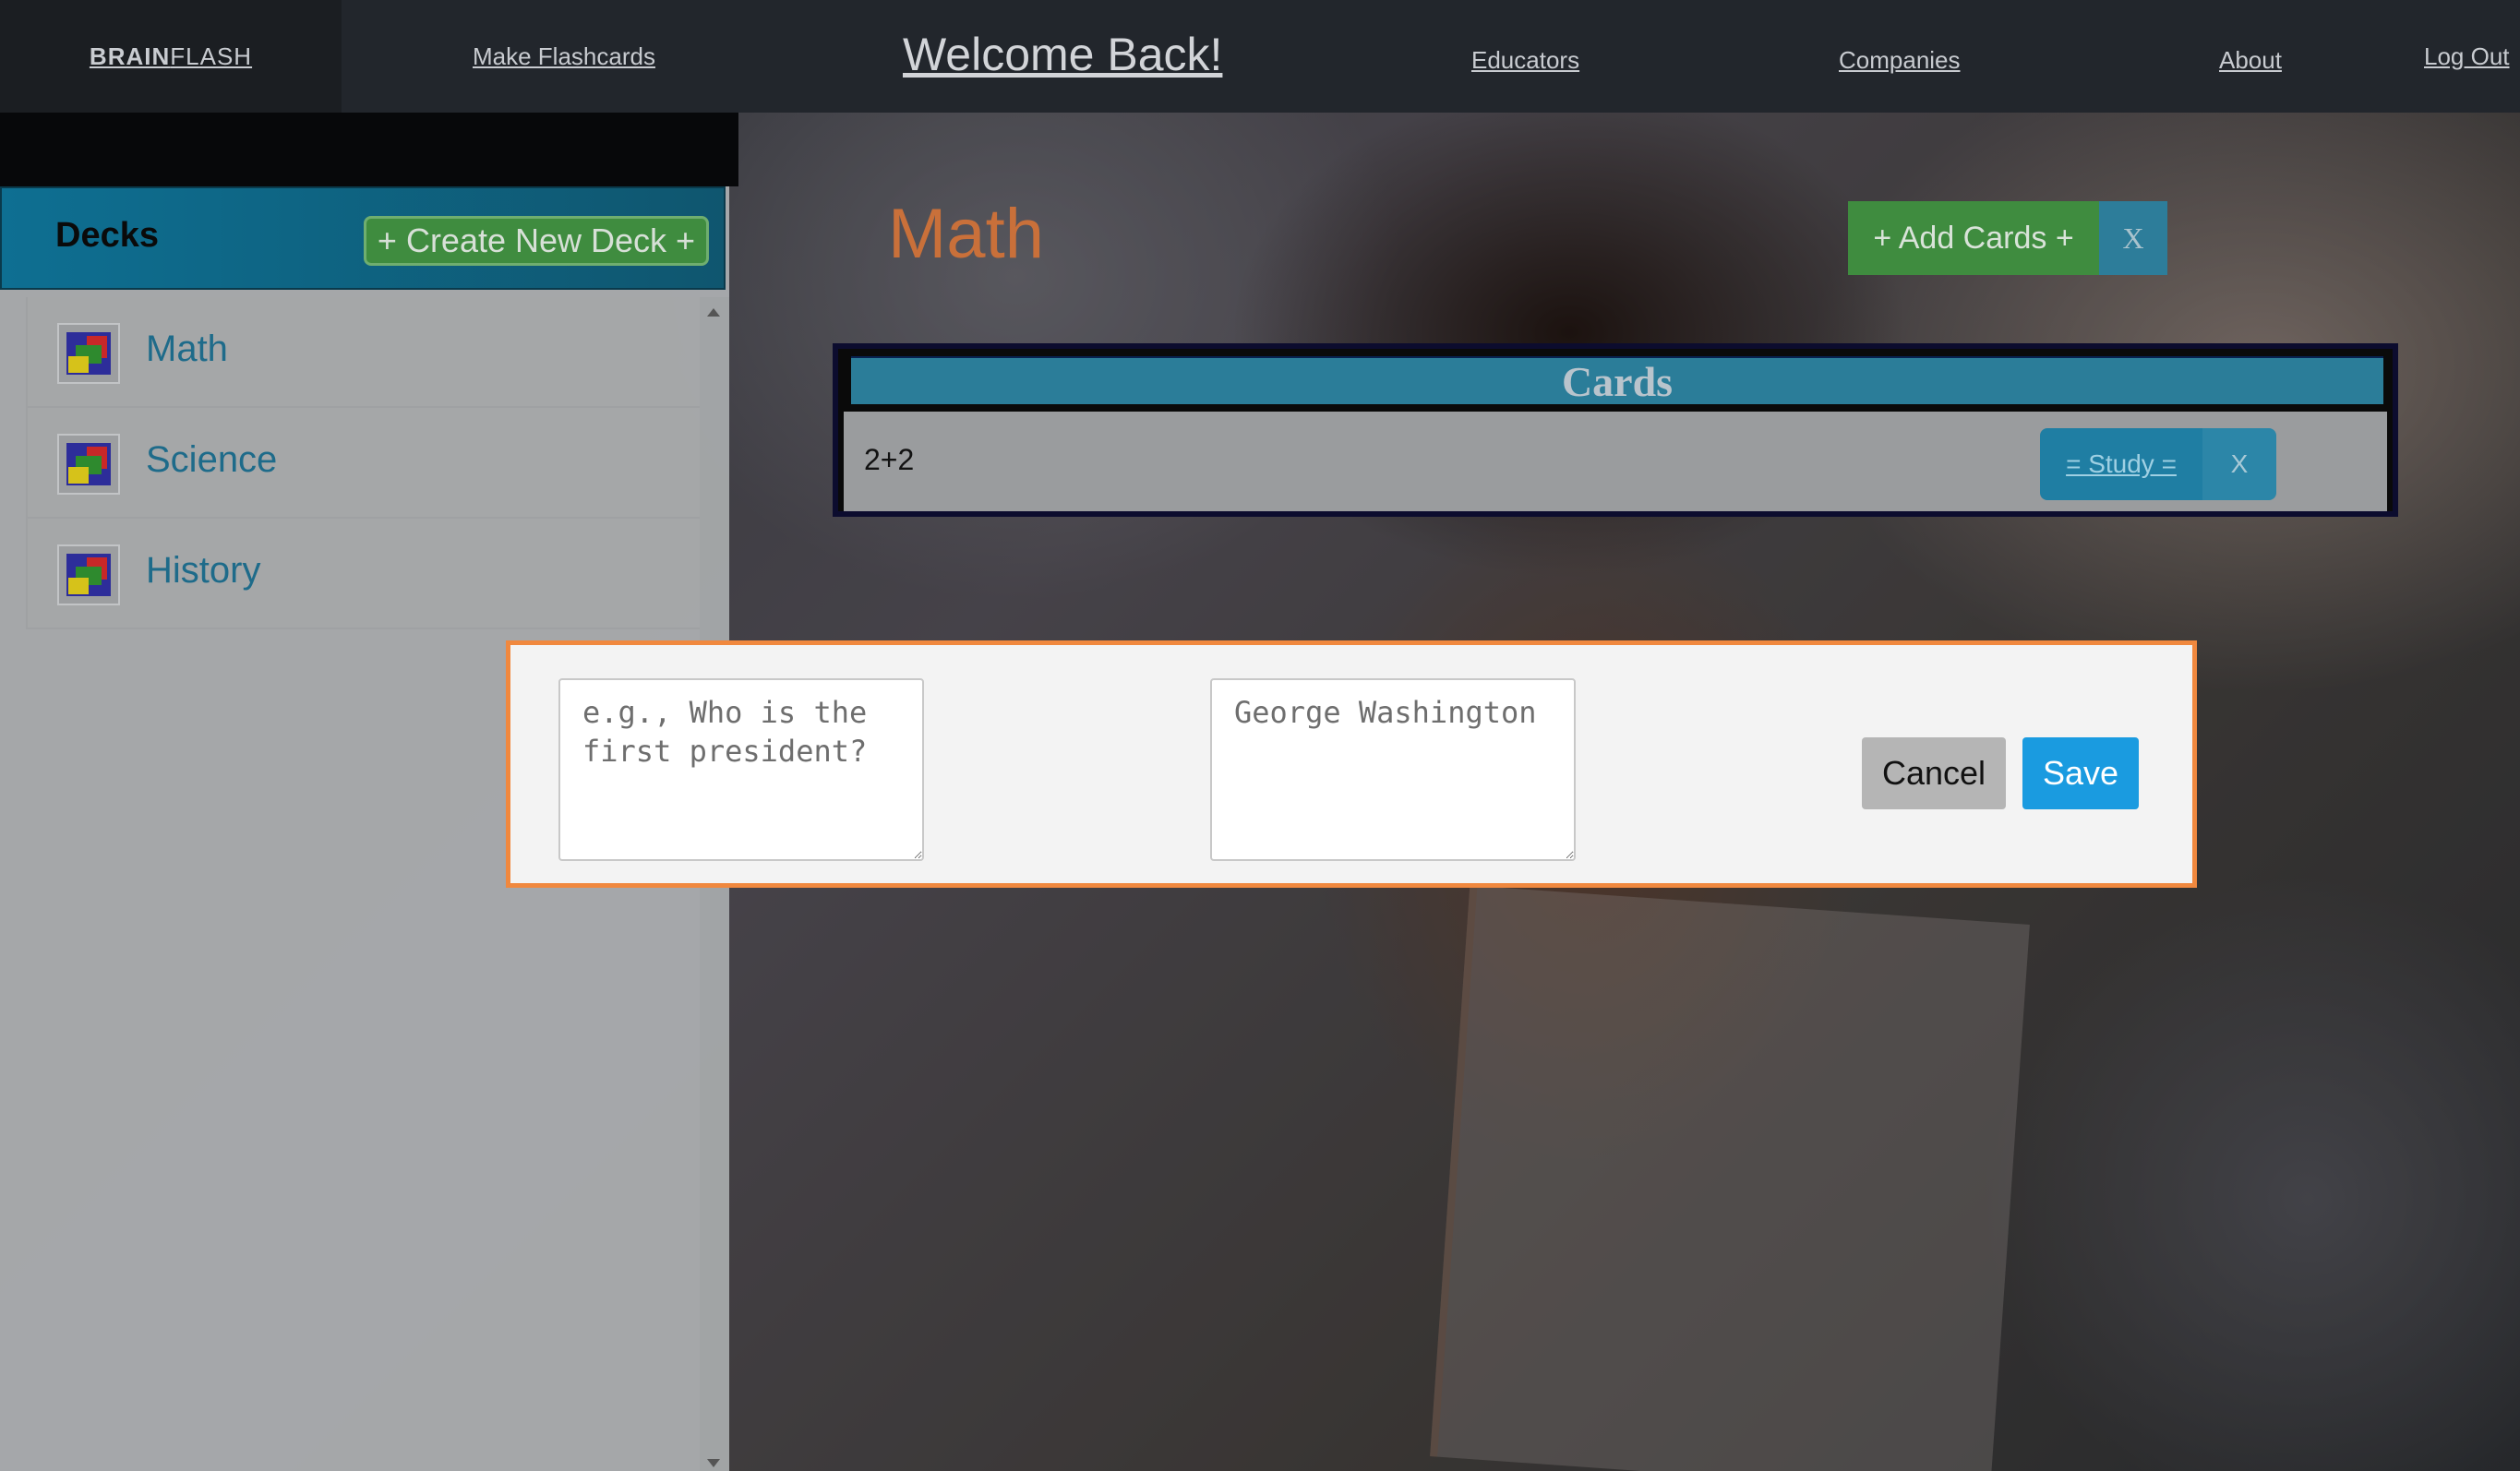  What do you see at coordinates (1617, 380) in the screenshot?
I see `cards-header: Cards` at bounding box center [1617, 380].